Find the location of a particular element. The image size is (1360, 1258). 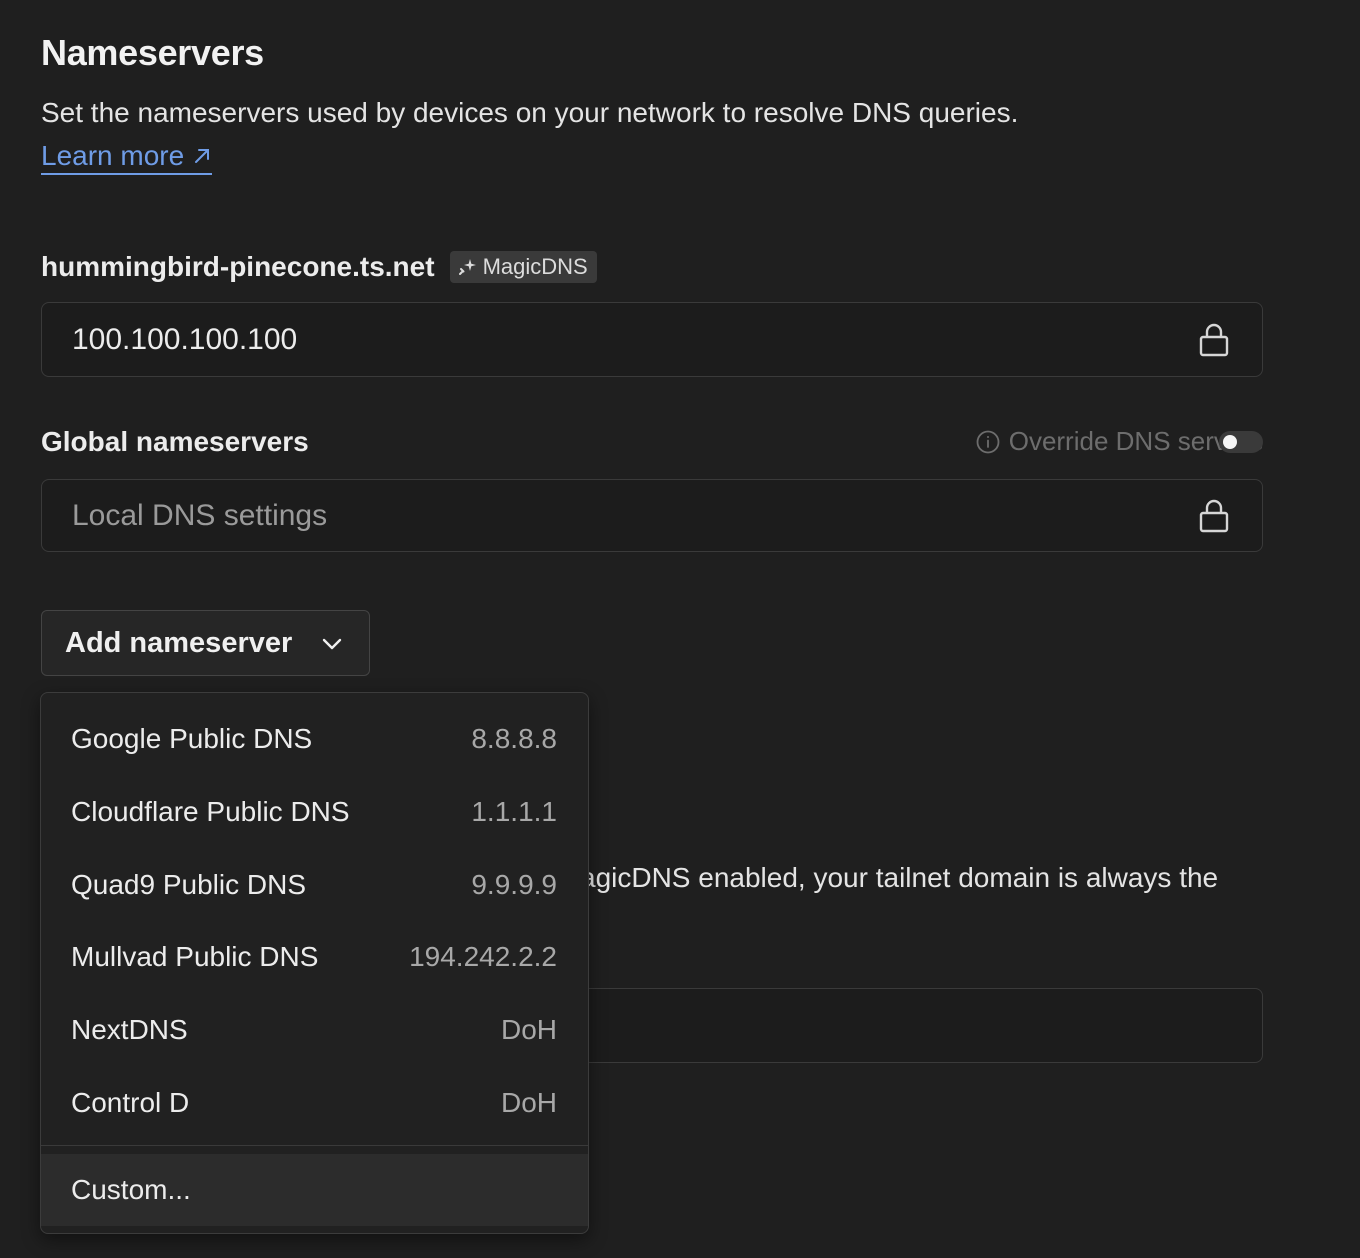

menu-item-name: Quad9 Public DNS is located at coordinates (189, 884).